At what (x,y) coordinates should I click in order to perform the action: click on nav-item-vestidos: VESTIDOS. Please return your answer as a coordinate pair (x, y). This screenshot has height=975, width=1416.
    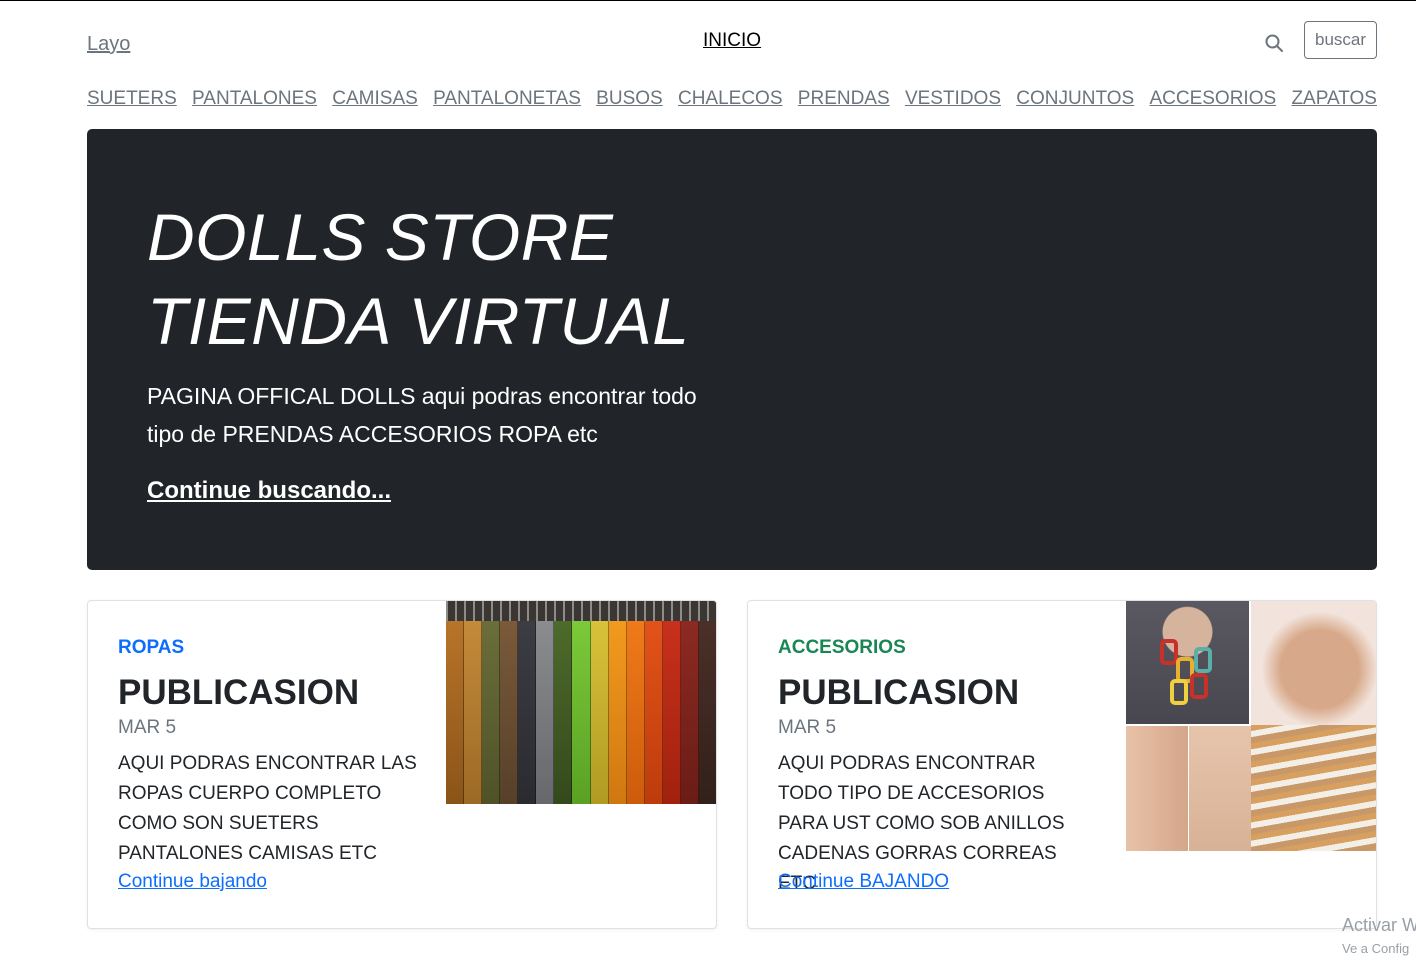
    Looking at the image, I should click on (953, 99).